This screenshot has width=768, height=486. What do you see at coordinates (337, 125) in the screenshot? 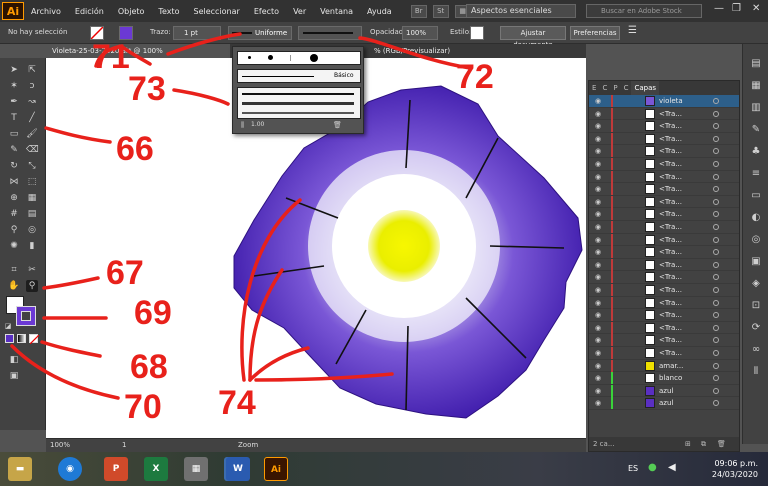
I see `delete-brush-icon: 🗑` at bounding box center [337, 125].